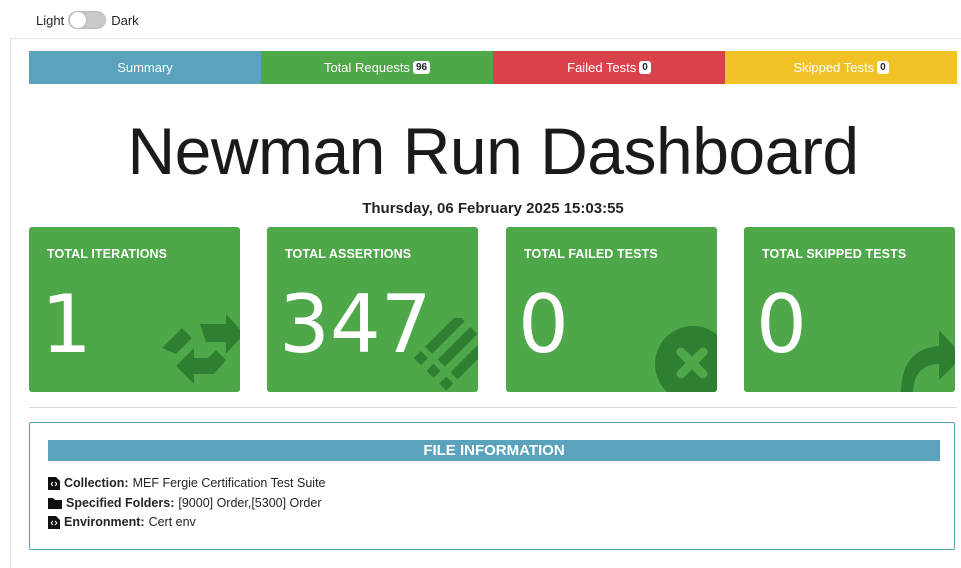 The height and width of the screenshot is (568, 961). I want to click on tab-skipped-tests: Skipped Tests 0, so click(841, 67).